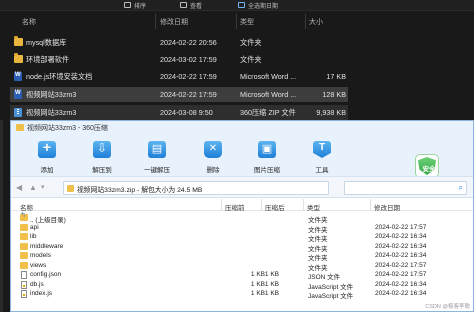  What do you see at coordinates (135, 5) in the screenshot?
I see `sort-button: 排序` at bounding box center [135, 5].